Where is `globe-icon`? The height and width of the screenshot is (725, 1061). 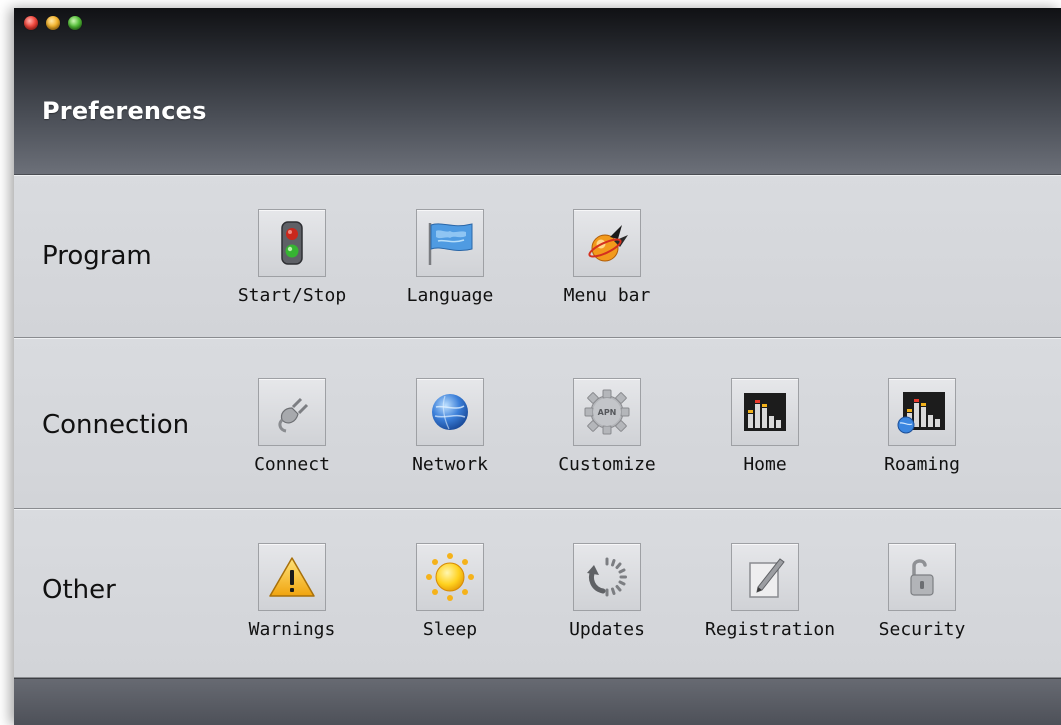
globe-icon is located at coordinates (450, 412).